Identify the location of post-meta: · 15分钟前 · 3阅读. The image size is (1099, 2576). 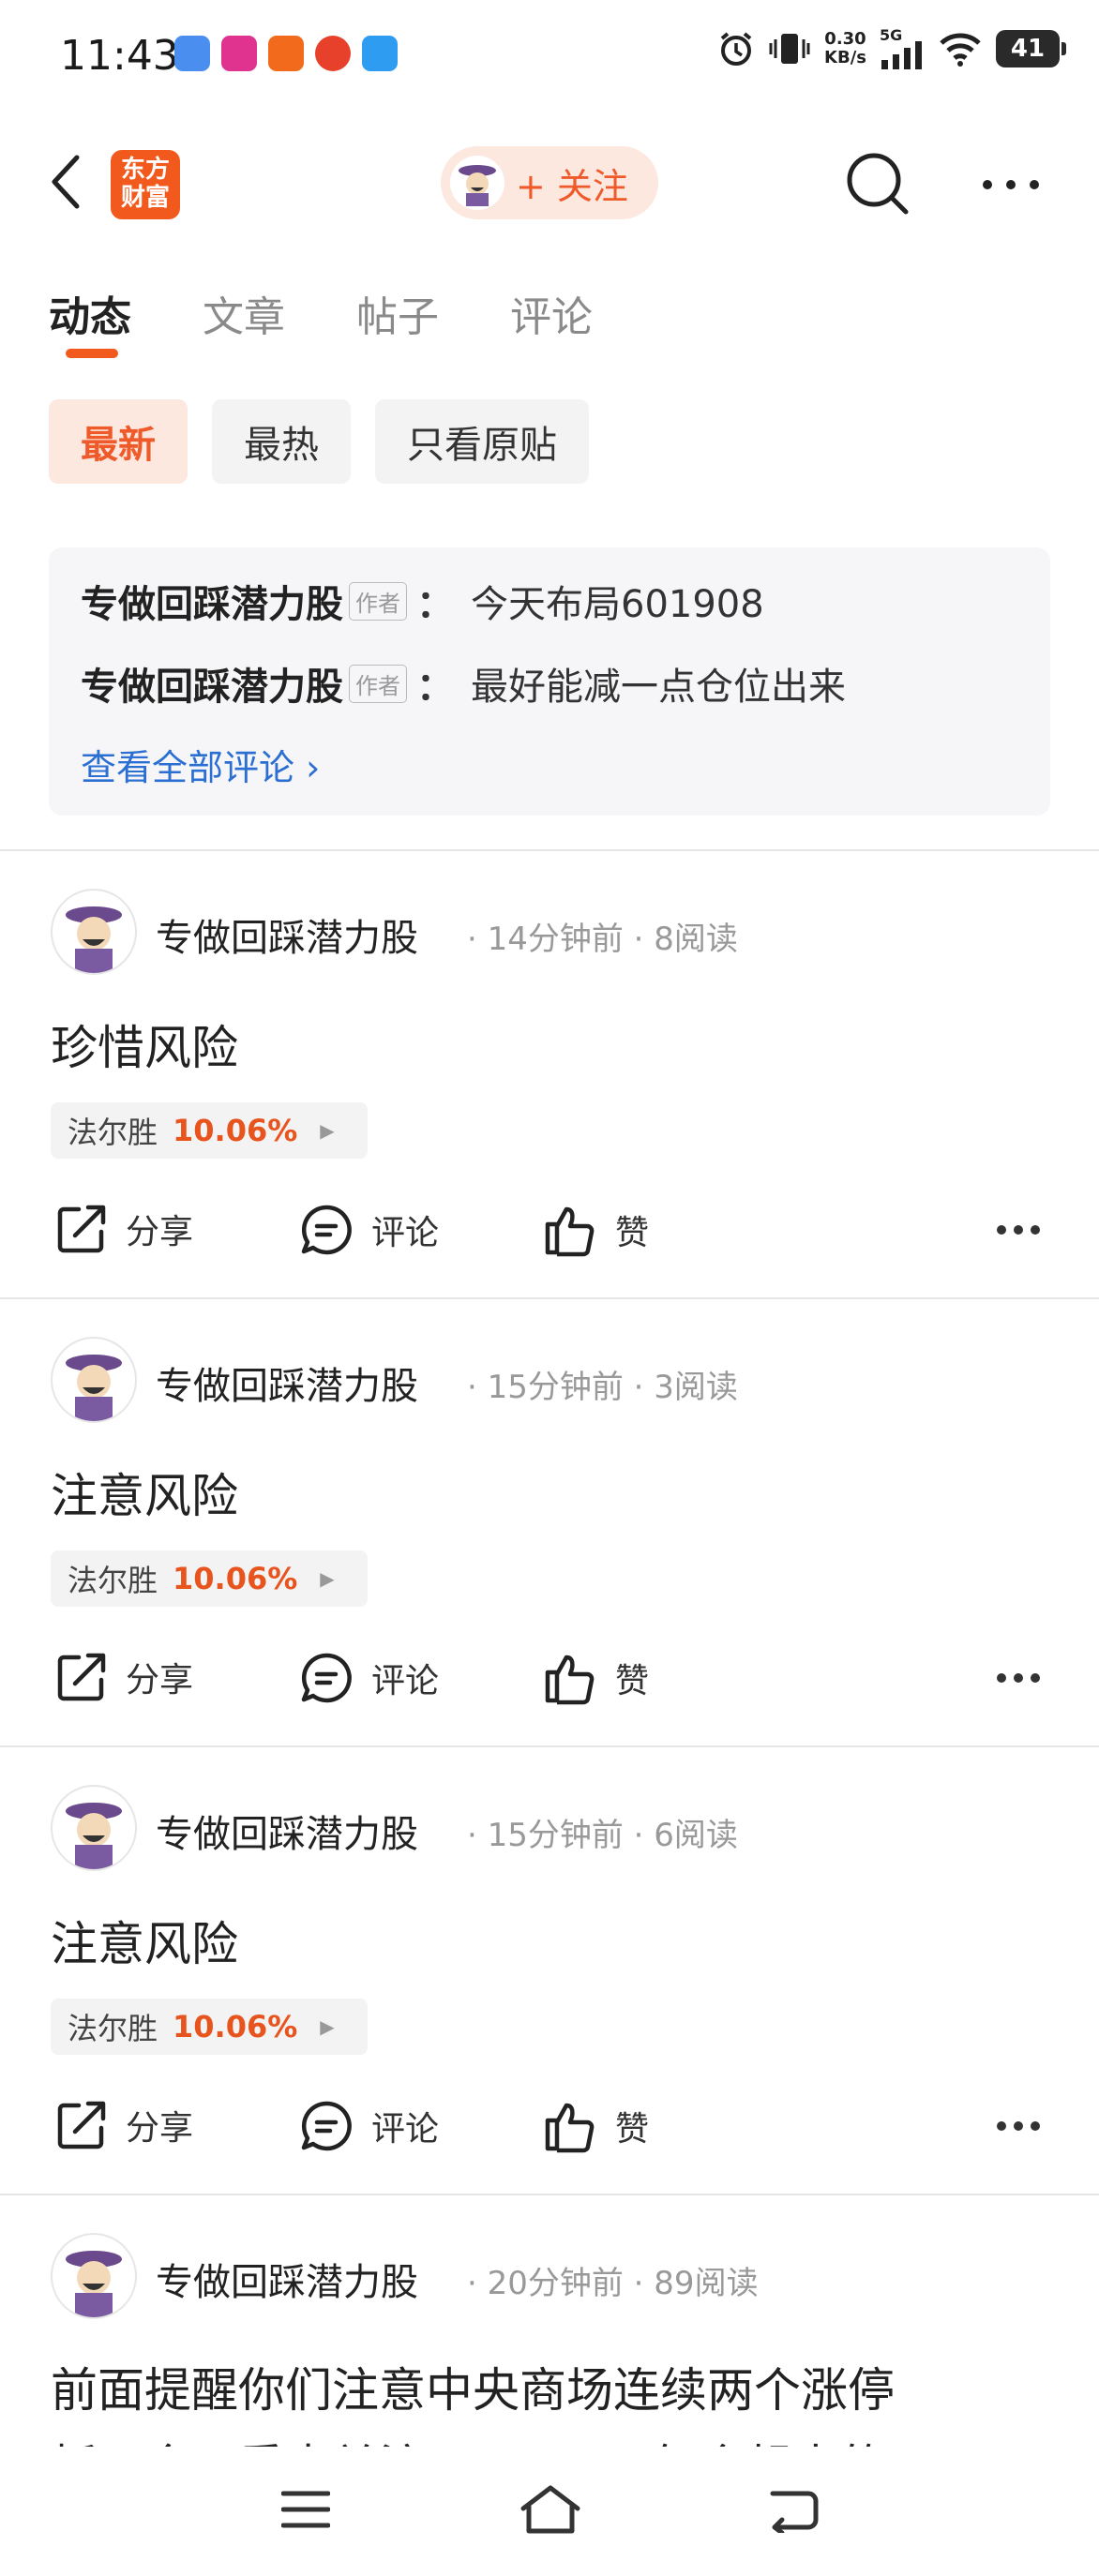
(602, 1388).